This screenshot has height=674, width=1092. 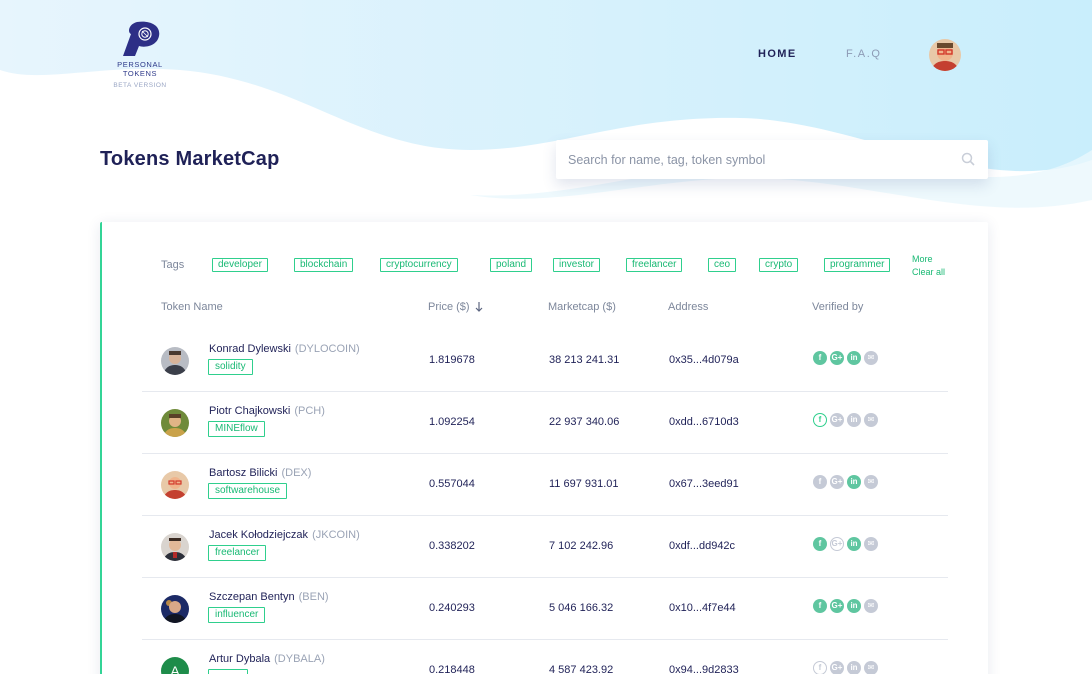 I want to click on column-header-price: Price ($), so click(x=455, y=307).